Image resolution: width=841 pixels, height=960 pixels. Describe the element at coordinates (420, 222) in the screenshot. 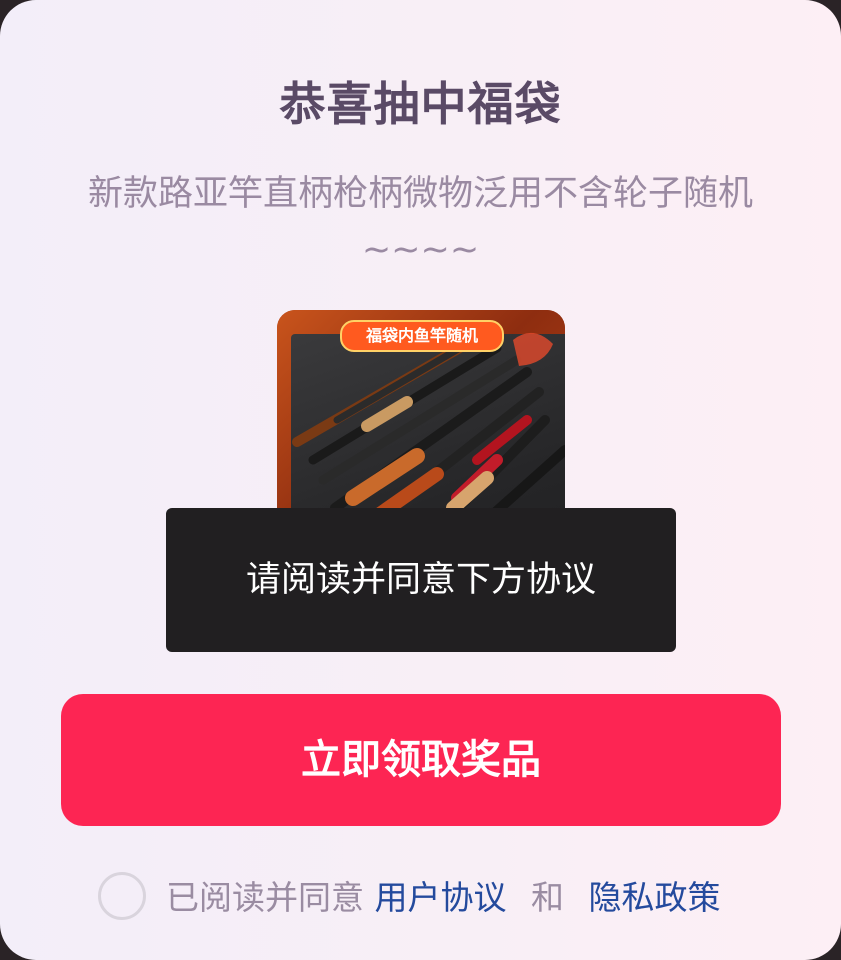

I see `prize-description: 新款路亚竿直柄枪柄微物泛用不含轮子随机~~~~` at that location.